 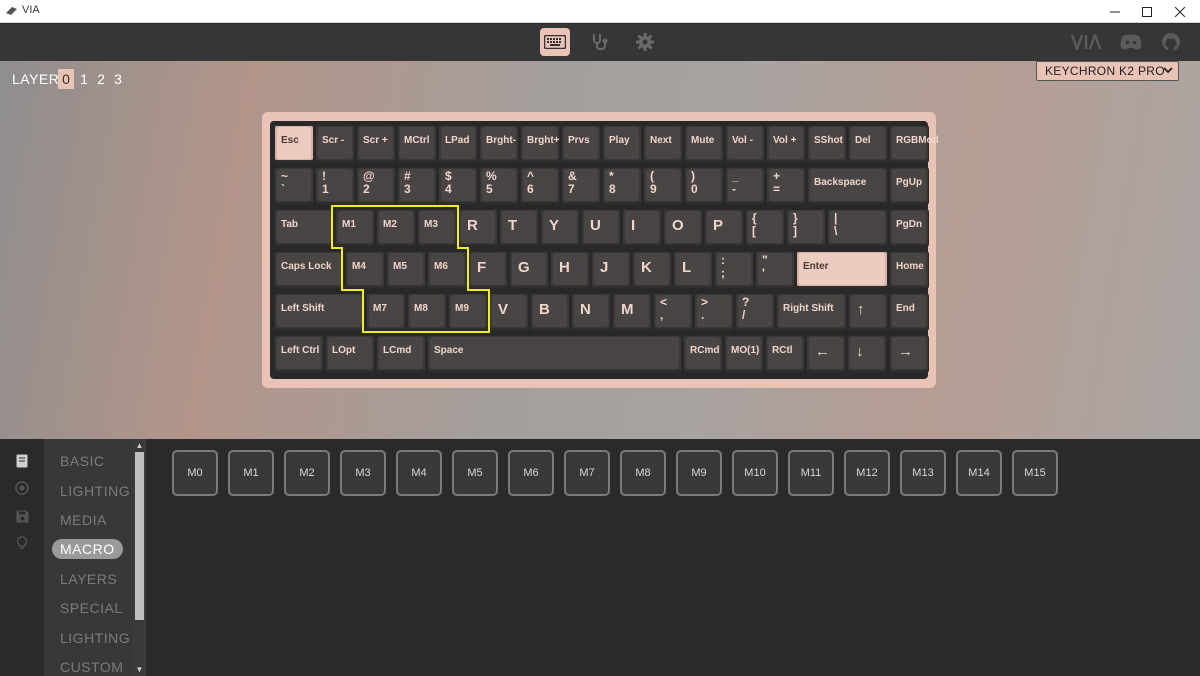 What do you see at coordinates (91, 667) in the screenshot?
I see `category-custom: CUSTOM` at bounding box center [91, 667].